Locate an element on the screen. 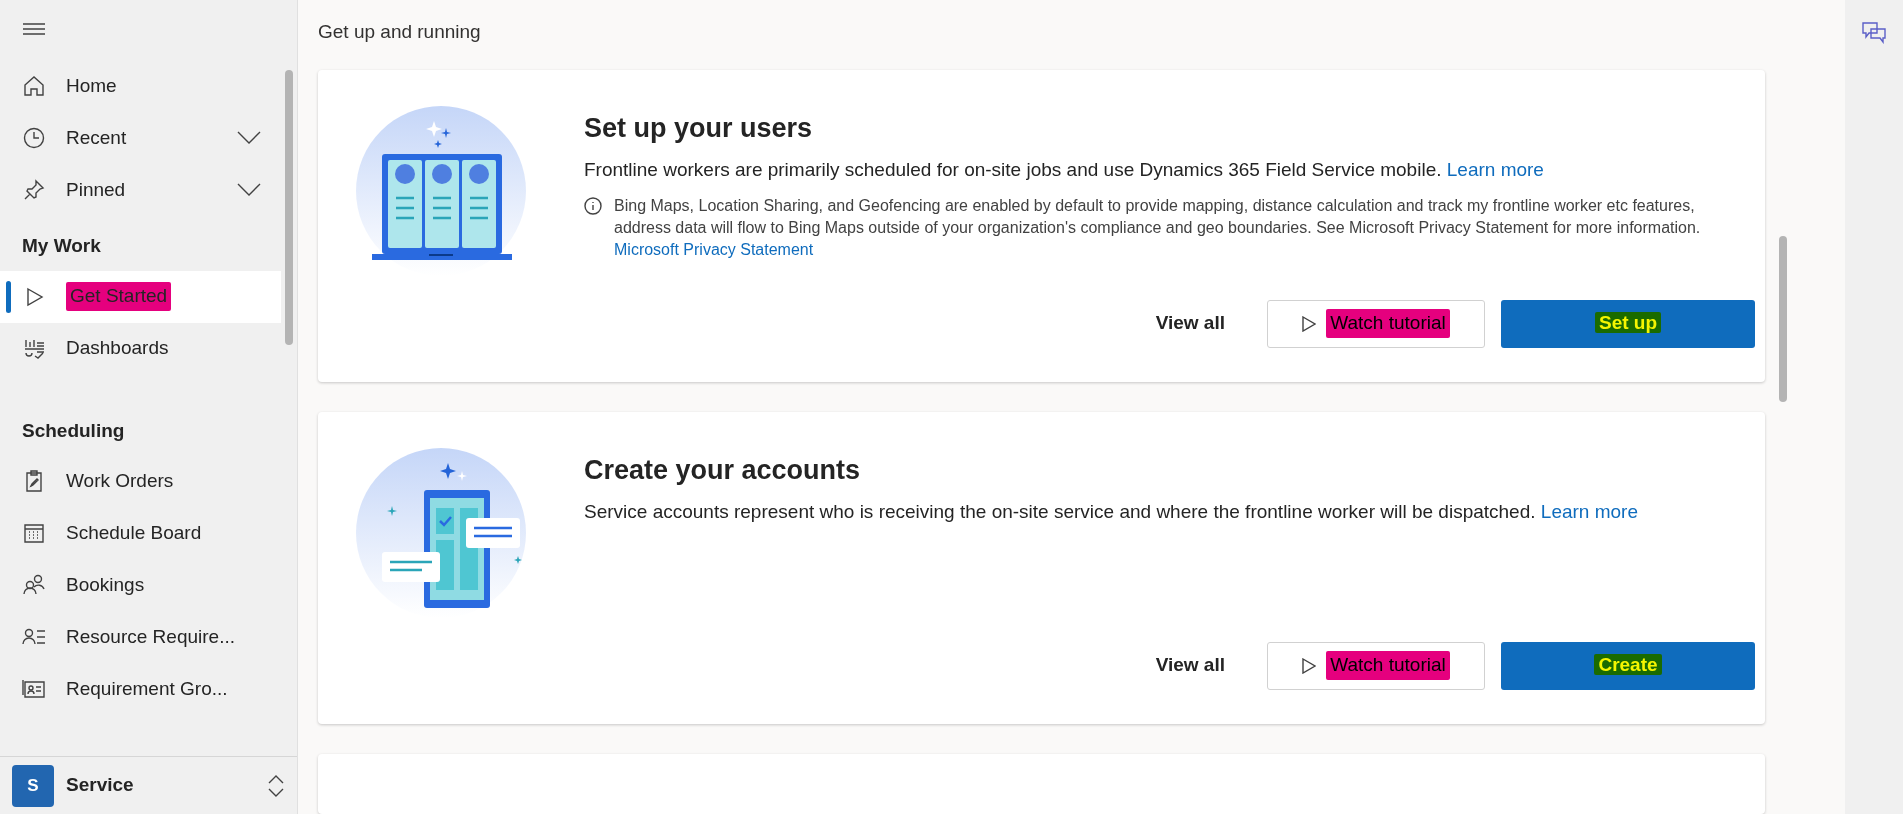  calendar-icon is located at coordinates (34, 533).